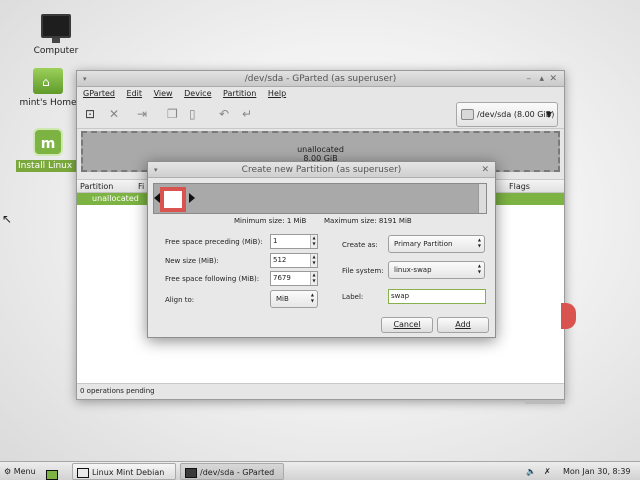 The image size is (640, 480). I want to click on device-label: /dev/sda (8.00 GiB), so click(516, 114).